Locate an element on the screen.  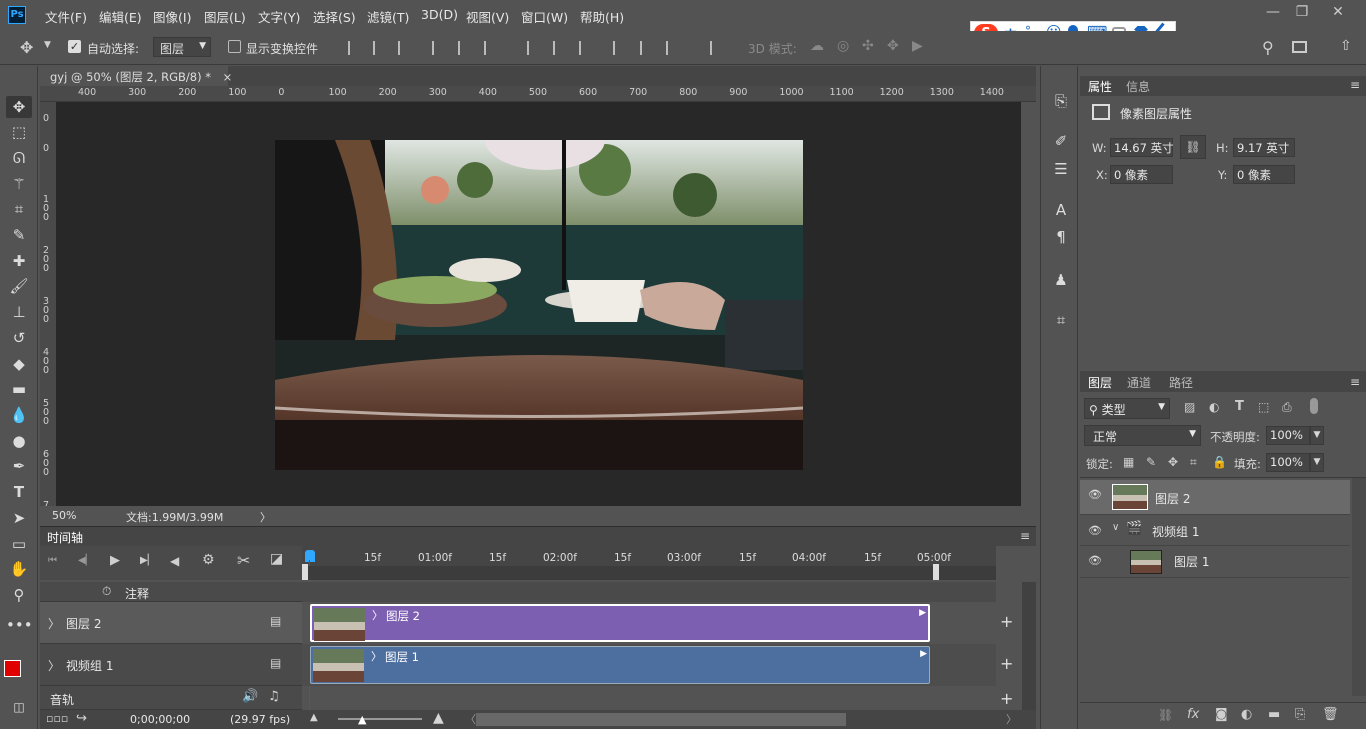
menu-help: 帮助(H) is located at coordinates (602, 16).